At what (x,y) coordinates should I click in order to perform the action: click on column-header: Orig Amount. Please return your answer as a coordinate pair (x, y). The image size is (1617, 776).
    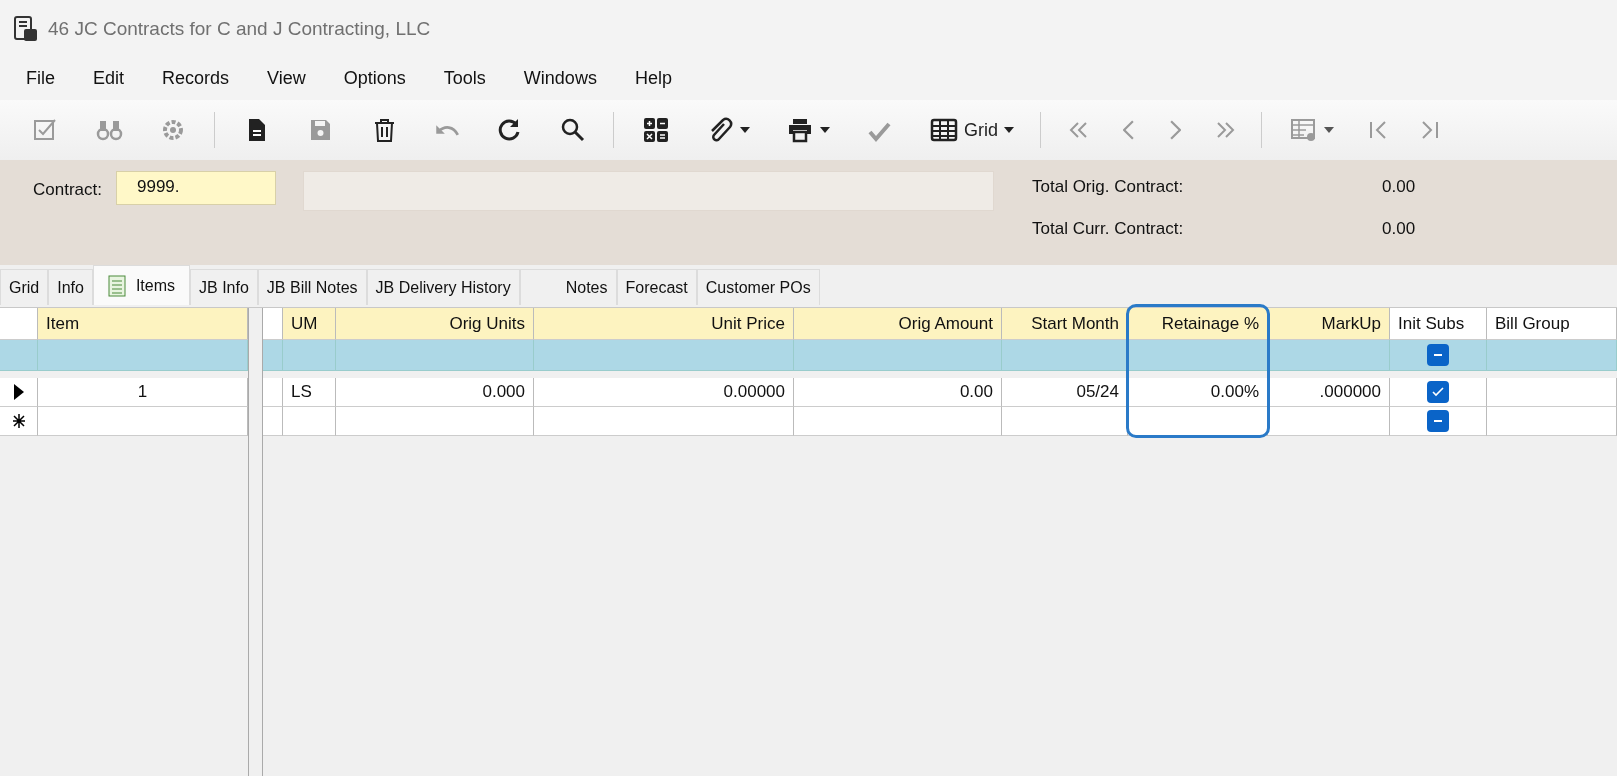
    Looking at the image, I should click on (898, 324).